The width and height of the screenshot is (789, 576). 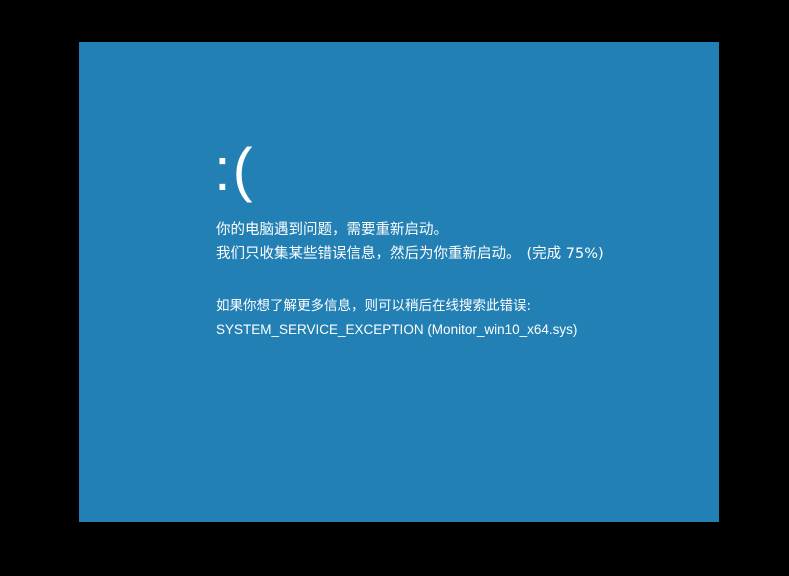 I want to click on error-message-line-2: 我们只收集某些错误信息，然后为你重新启动。 (完成 75%), so click(x=456, y=254).